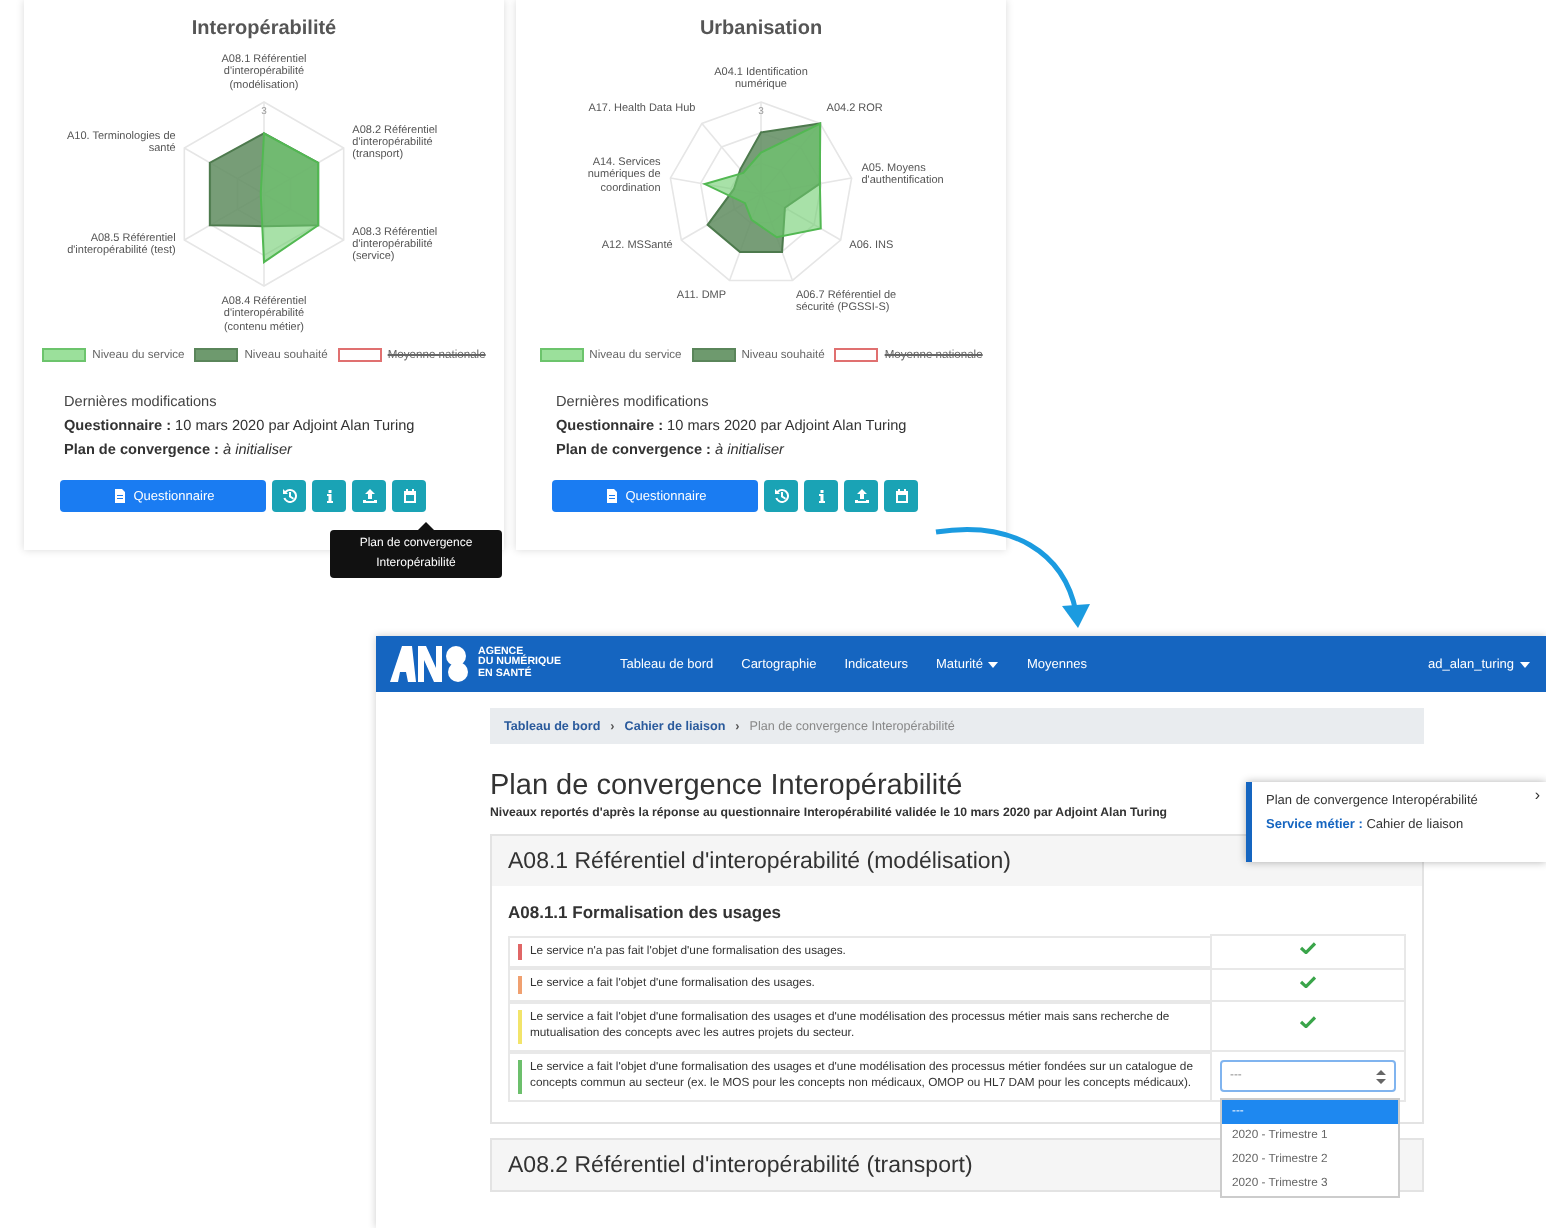 This screenshot has height=1228, width=1546. What do you see at coordinates (1381, 1076) in the screenshot?
I see `select-arrows-icon` at bounding box center [1381, 1076].